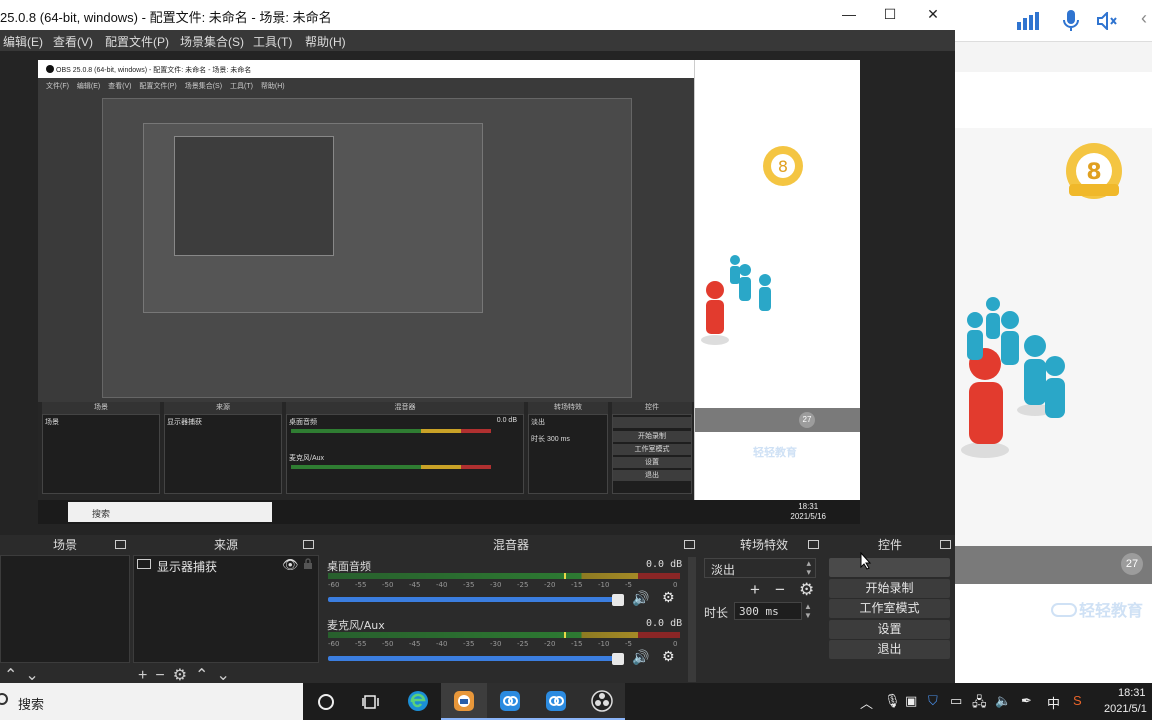  I want to click on source-settings-gear-icon: ⚙, so click(180, 675).